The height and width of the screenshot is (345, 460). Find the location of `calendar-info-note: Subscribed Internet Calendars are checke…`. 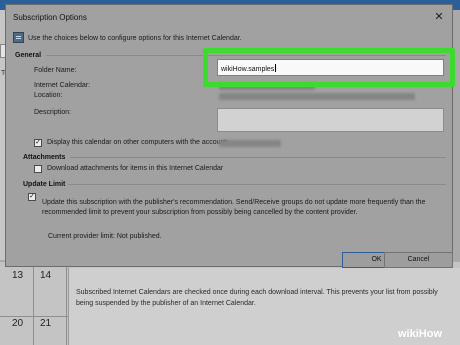

calendar-info-note: Subscribed Internet Calendars are checke… is located at coordinates (257, 298).